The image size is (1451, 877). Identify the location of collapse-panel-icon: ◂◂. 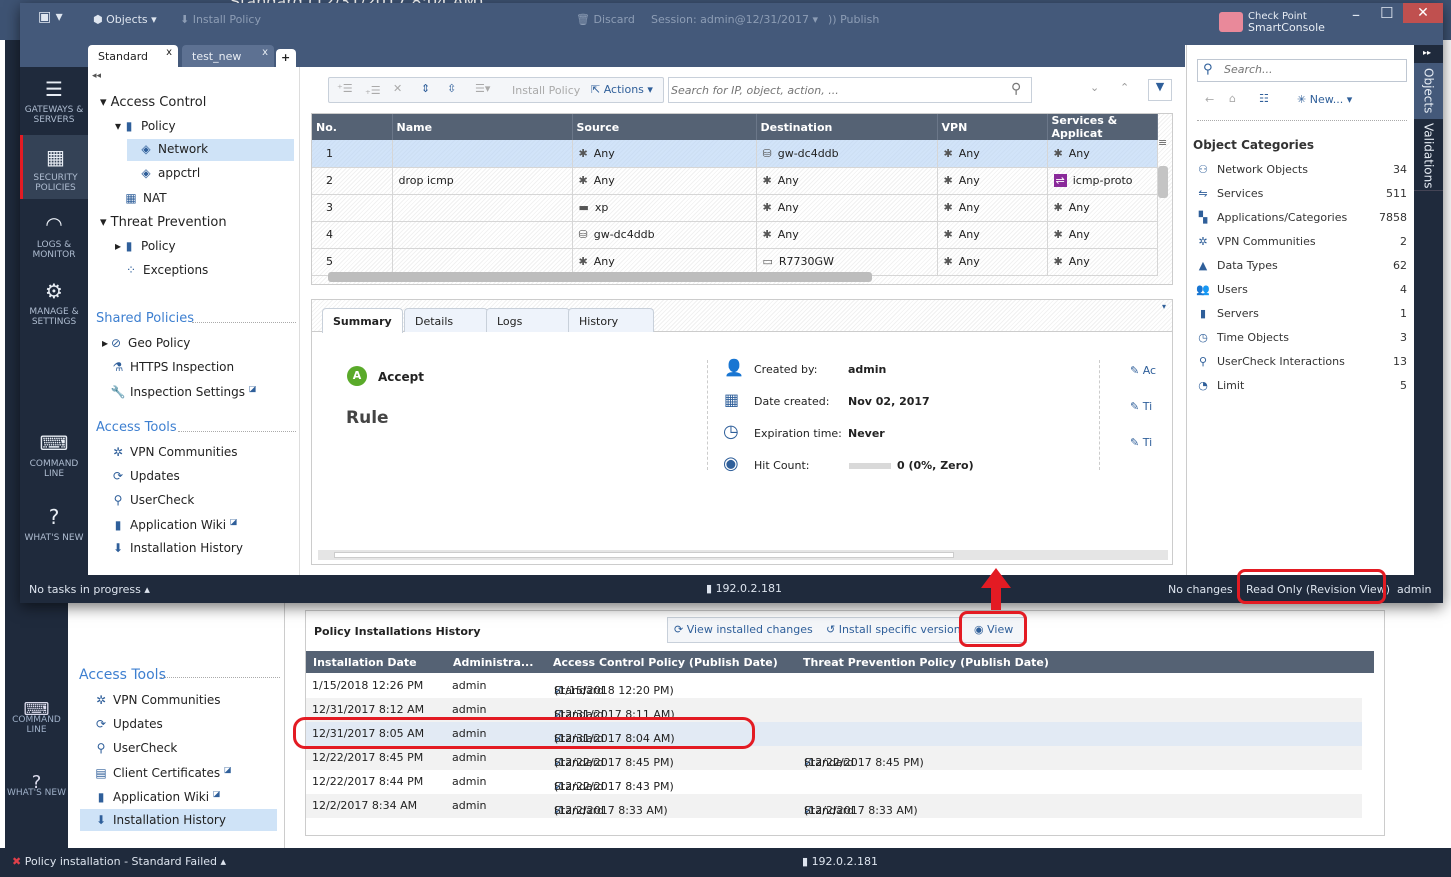
(96, 76).